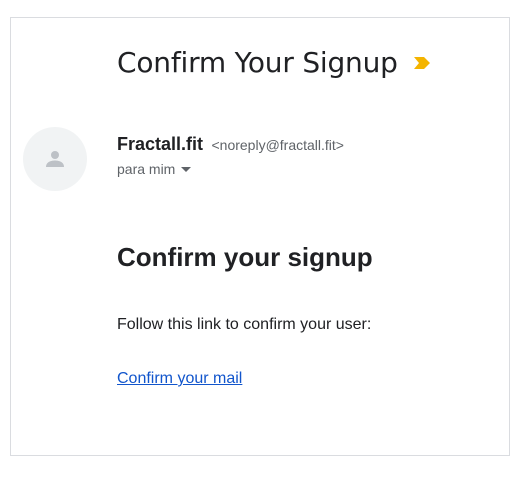 This screenshot has width=528, height=478. I want to click on subject-row: Confirm Your Signup, so click(274, 62).